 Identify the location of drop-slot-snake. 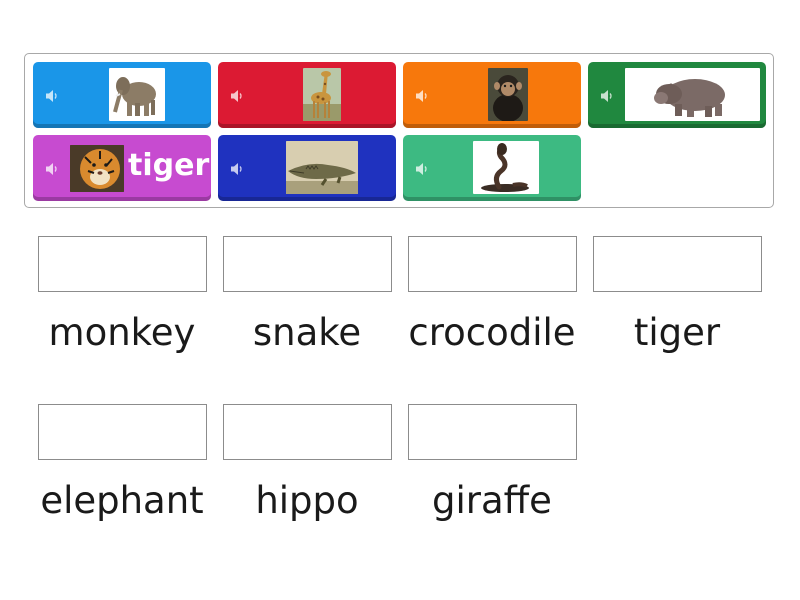
(307, 264).